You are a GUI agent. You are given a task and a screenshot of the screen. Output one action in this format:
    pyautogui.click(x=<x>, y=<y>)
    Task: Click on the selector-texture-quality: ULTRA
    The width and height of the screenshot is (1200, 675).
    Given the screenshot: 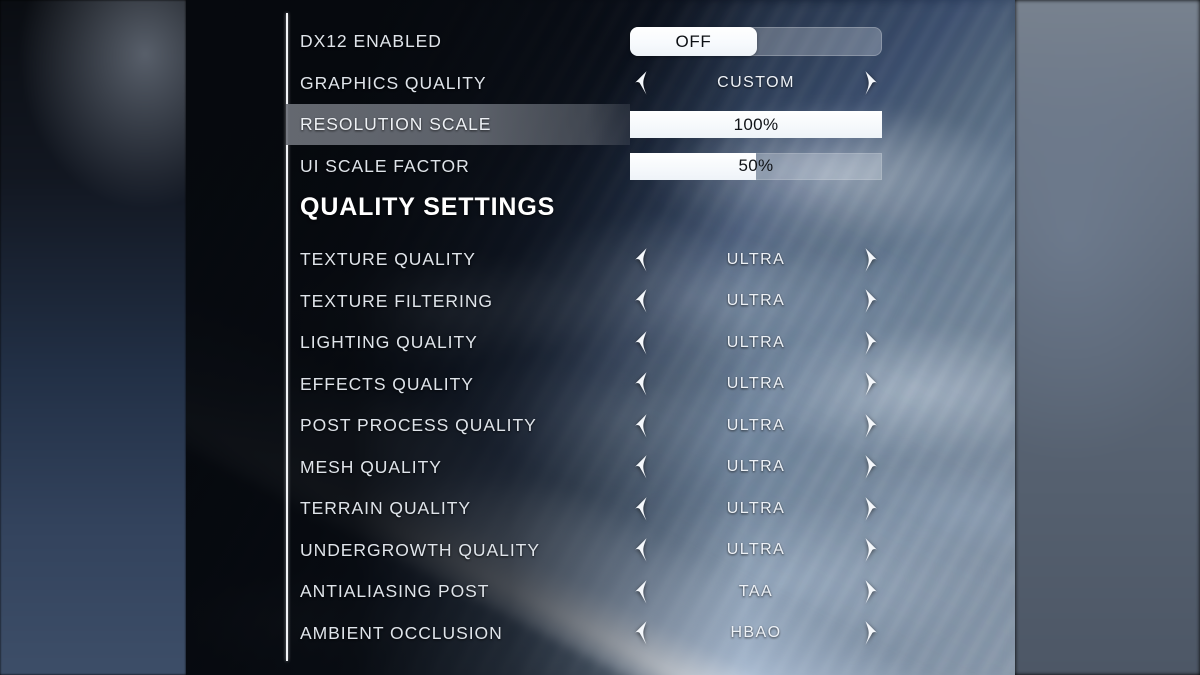 What is the action you would take?
    pyautogui.click(x=756, y=259)
    